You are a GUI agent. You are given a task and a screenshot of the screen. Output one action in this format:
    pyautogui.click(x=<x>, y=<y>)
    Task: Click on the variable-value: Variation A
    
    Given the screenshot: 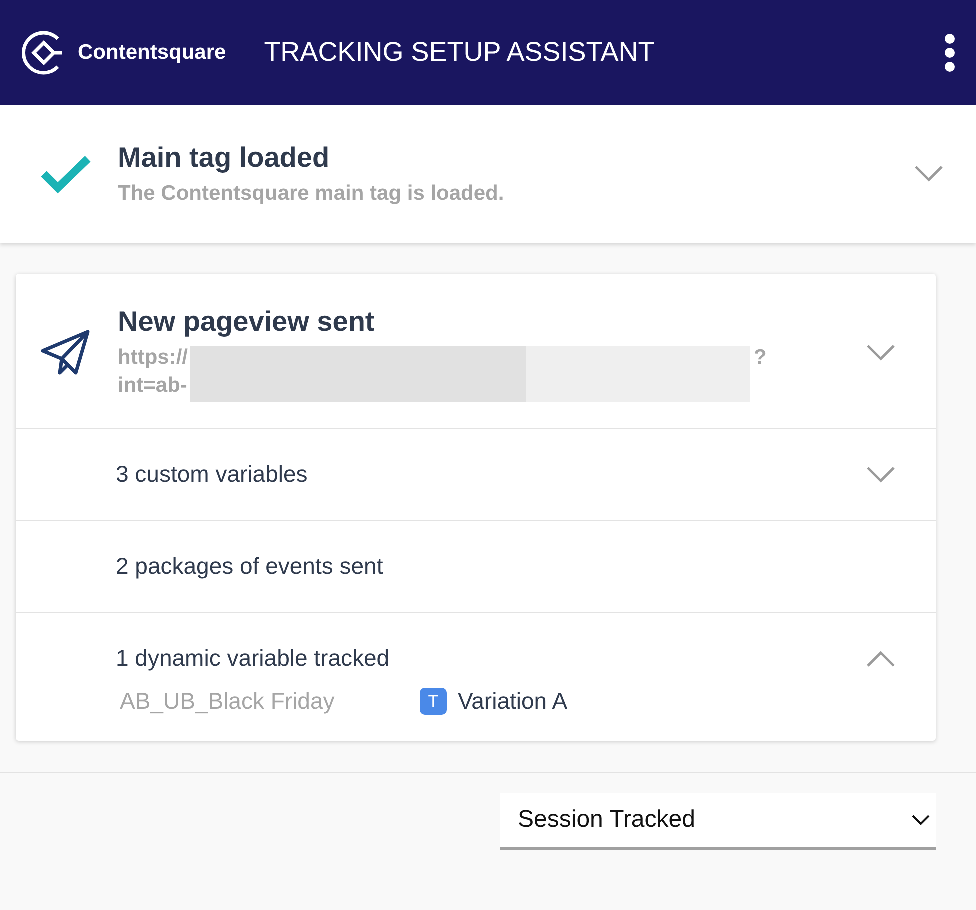 What is the action you would take?
    pyautogui.click(x=513, y=701)
    